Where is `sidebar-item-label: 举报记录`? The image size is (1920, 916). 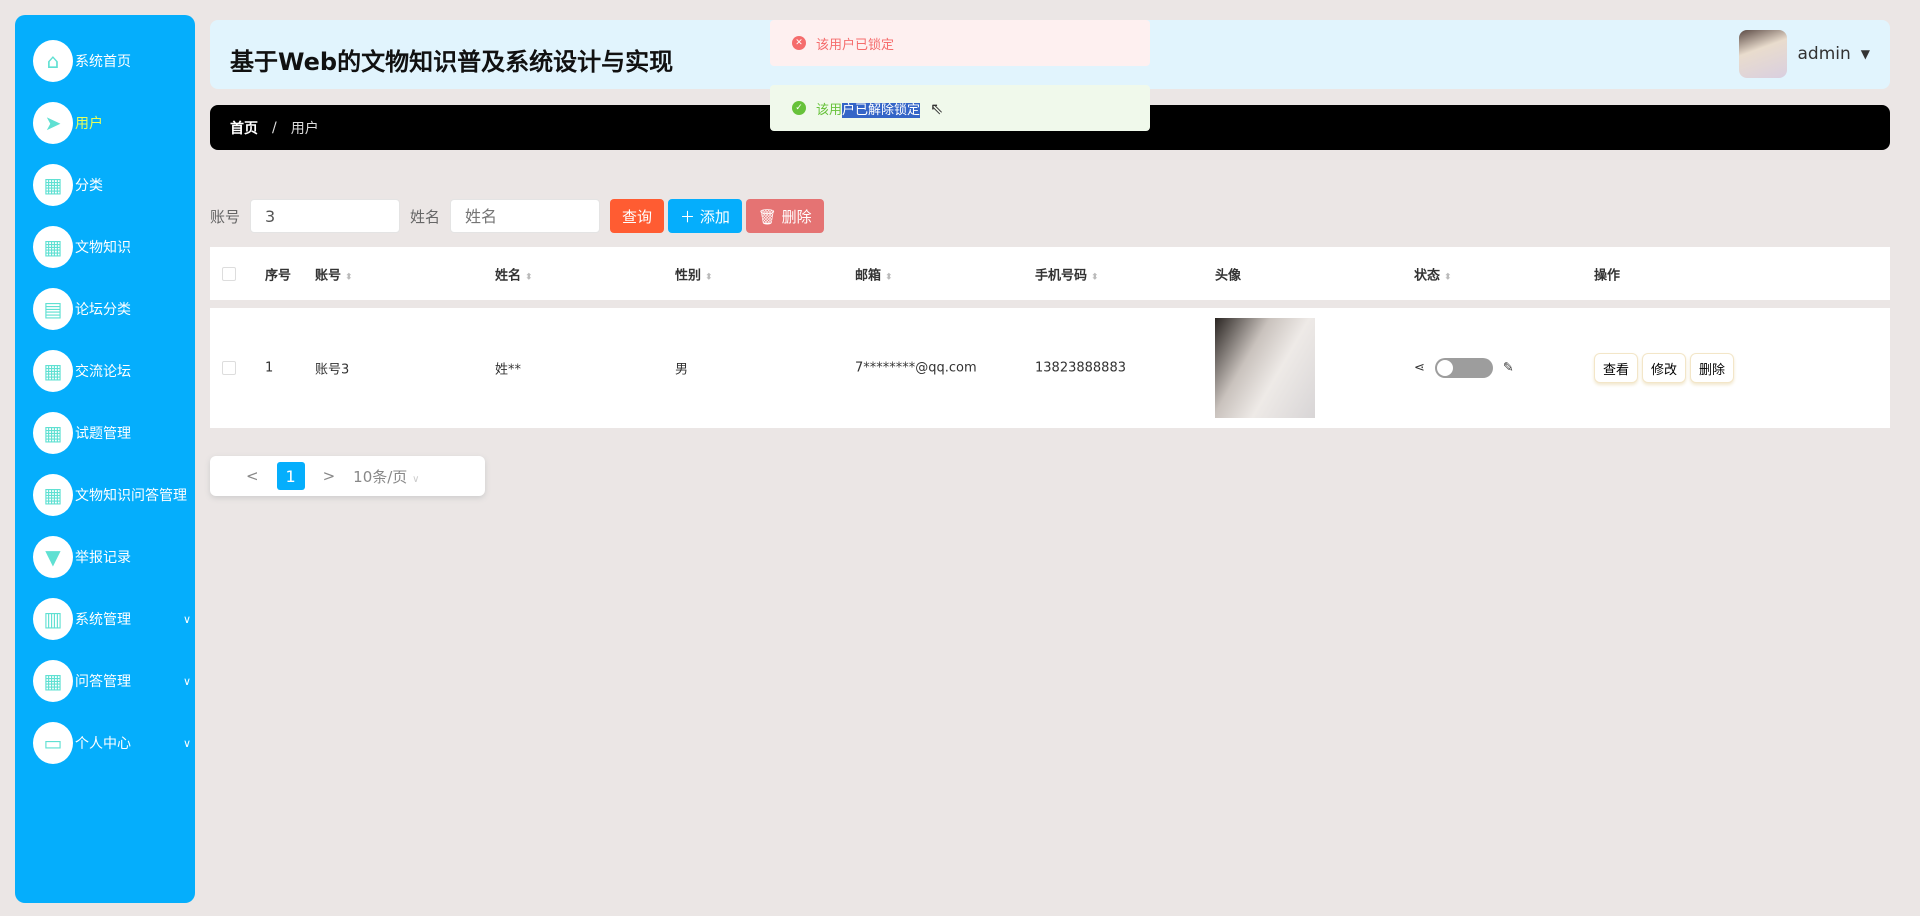 sidebar-item-label: 举报记录 is located at coordinates (103, 558).